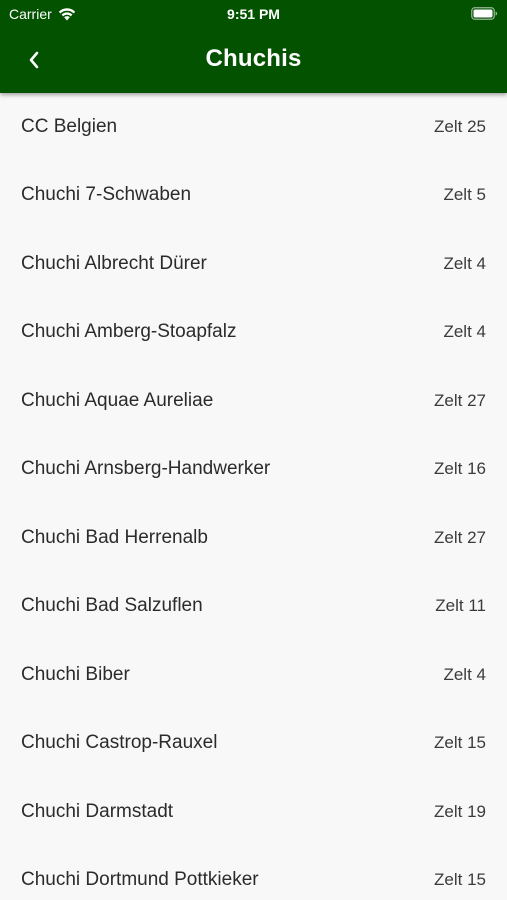 This screenshot has width=507, height=900. Describe the element at coordinates (253, 195) in the screenshot. I see `list-item: Chuchi 7-Schwaben Zelt 5` at that location.